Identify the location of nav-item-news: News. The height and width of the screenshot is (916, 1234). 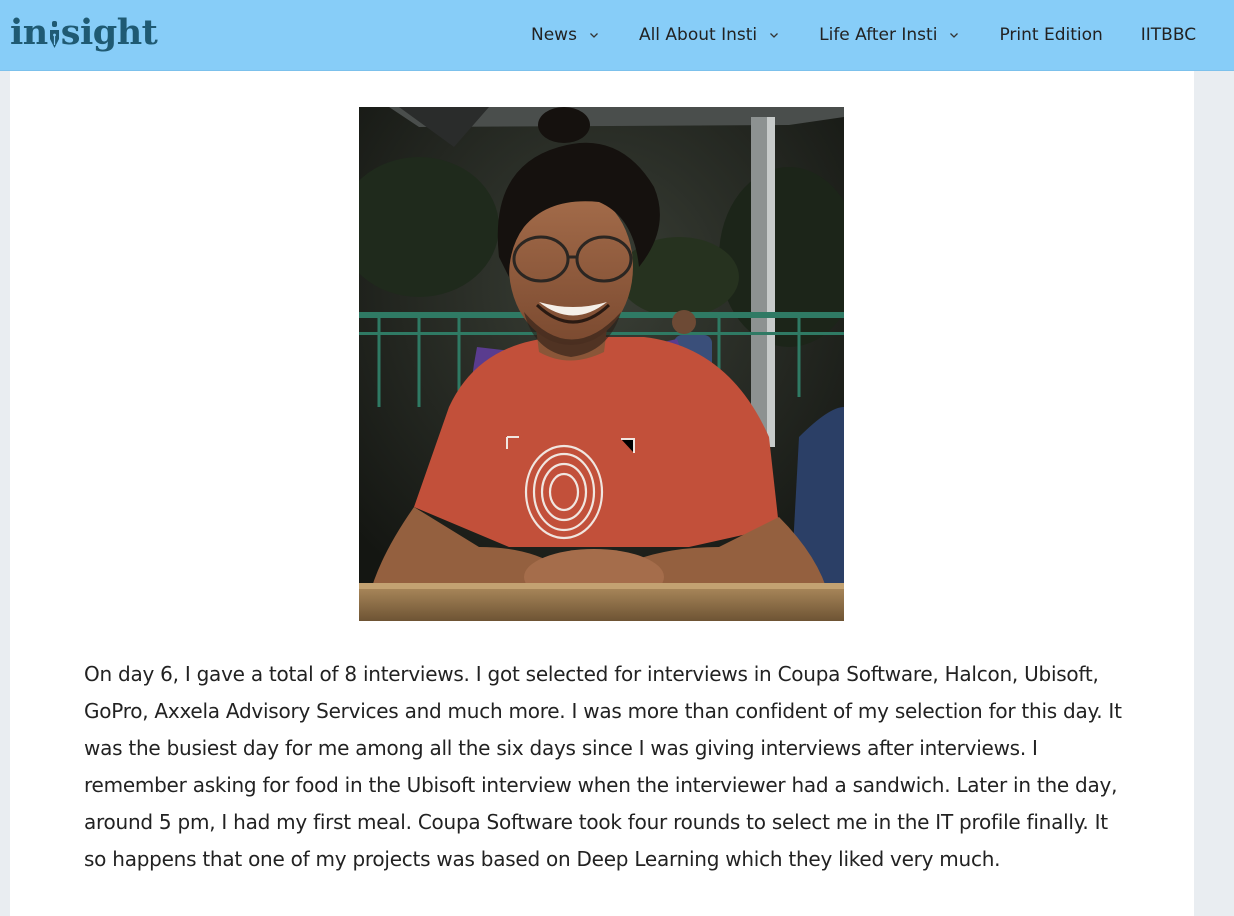
(565, 35).